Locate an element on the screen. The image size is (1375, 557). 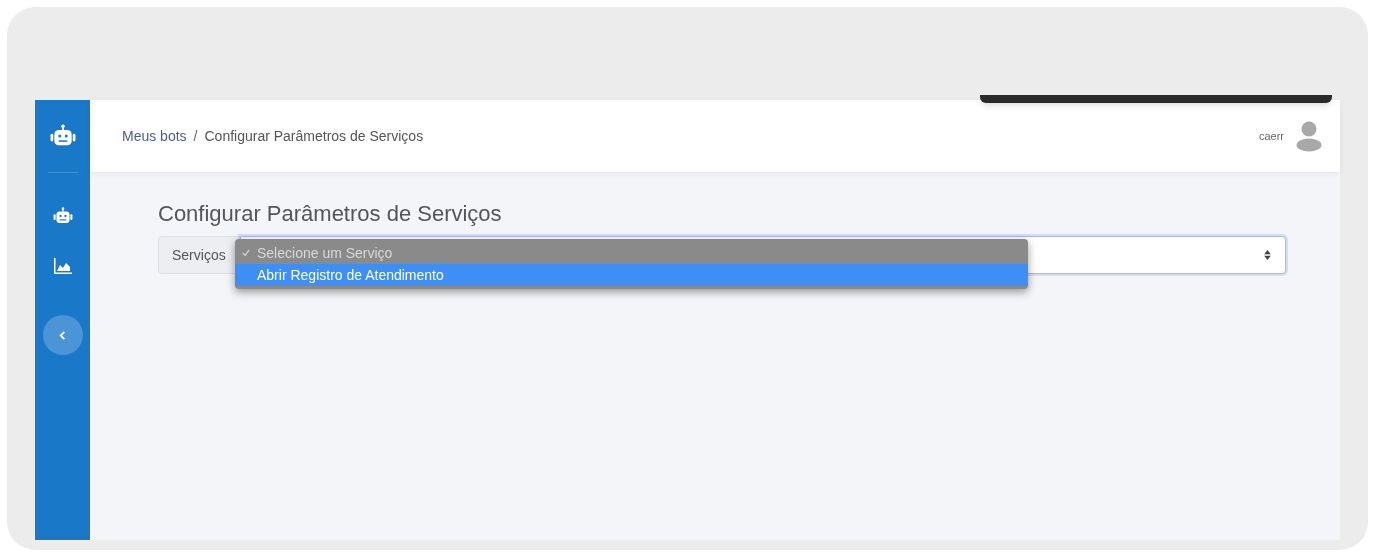
page-title: Configurar Parâmetros de Serviços is located at coordinates (330, 214).